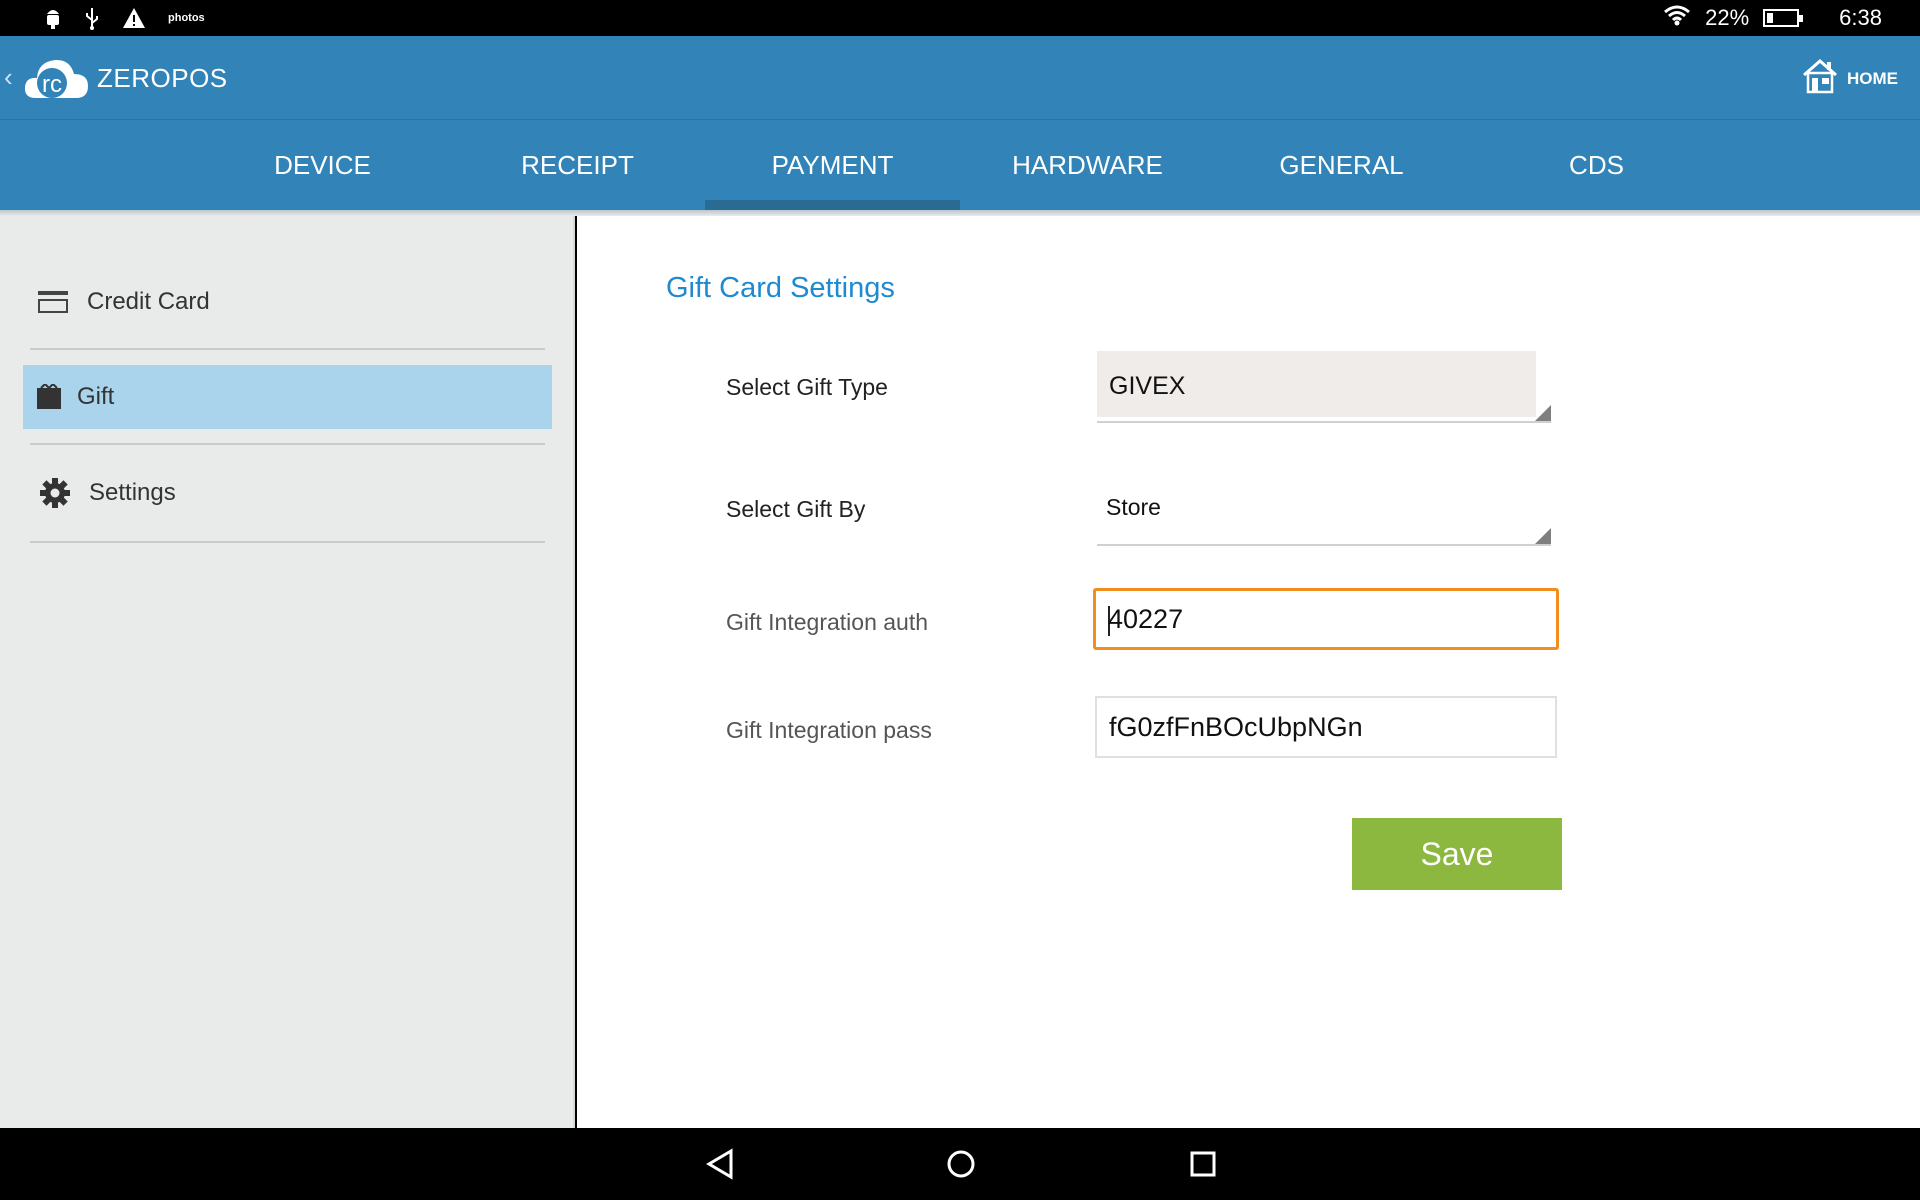  What do you see at coordinates (96, 396) in the screenshot?
I see `sidebar-item-label: Gift` at bounding box center [96, 396].